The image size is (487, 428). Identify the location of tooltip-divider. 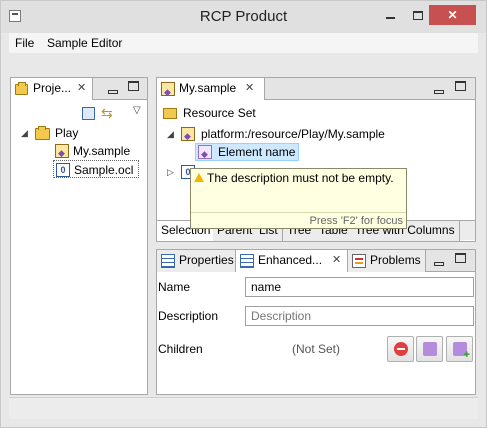
(298, 212).